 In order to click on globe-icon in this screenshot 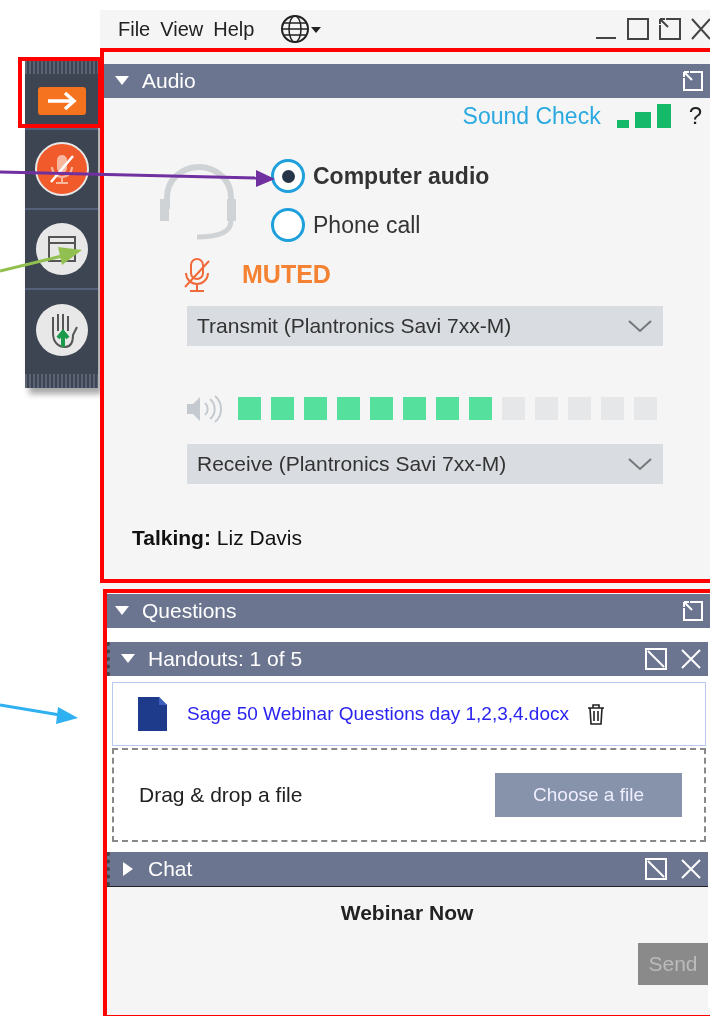, I will do `click(295, 29)`.